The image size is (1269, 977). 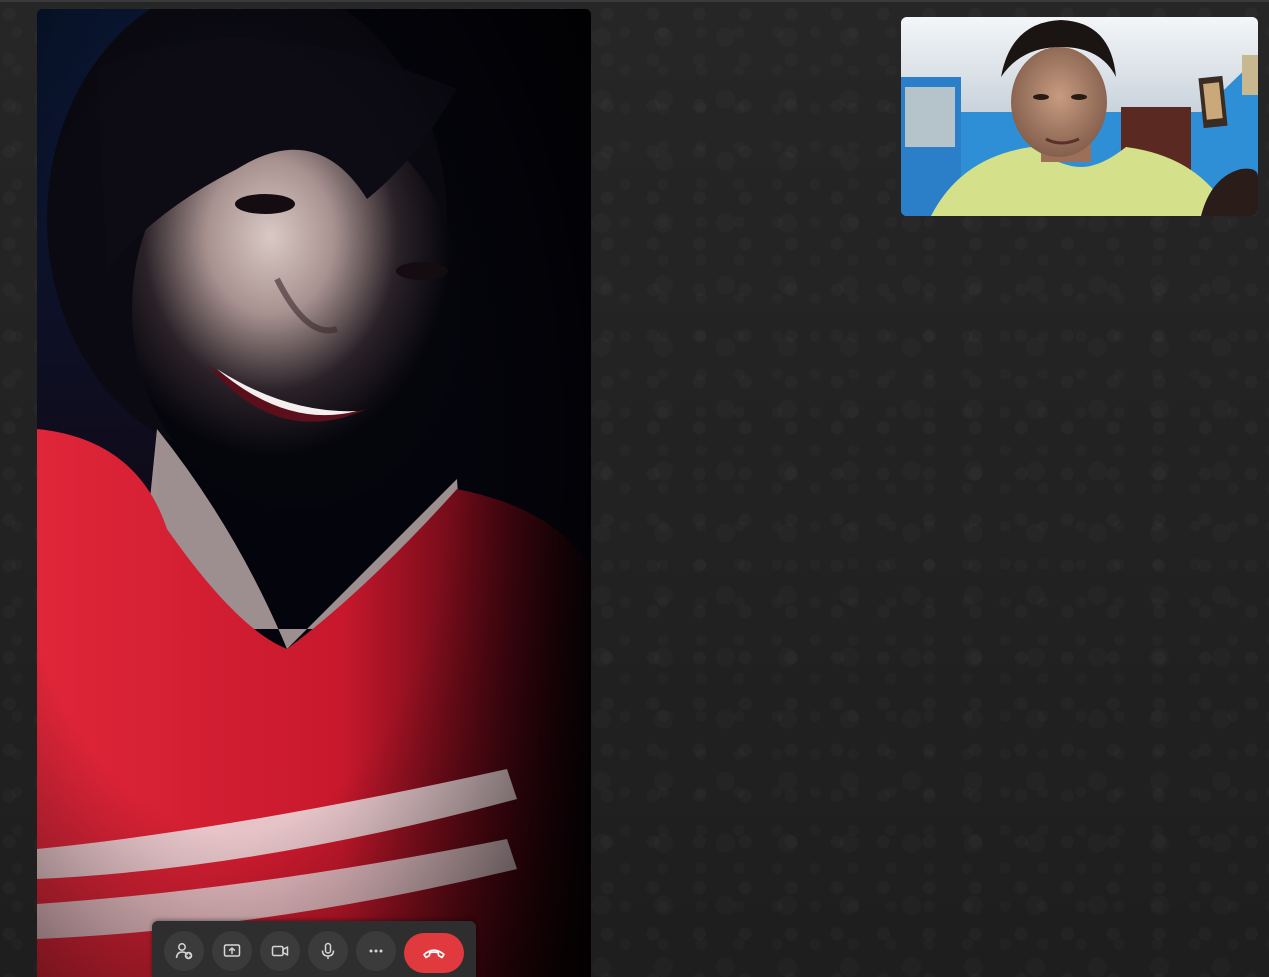 I want to click on self-view-frame, so click(x=1079, y=116).